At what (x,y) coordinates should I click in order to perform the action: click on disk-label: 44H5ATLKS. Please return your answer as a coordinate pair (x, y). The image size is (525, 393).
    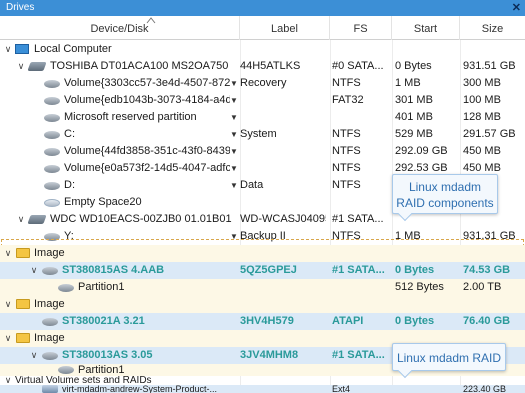
    Looking at the image, I should click on (270, 66).